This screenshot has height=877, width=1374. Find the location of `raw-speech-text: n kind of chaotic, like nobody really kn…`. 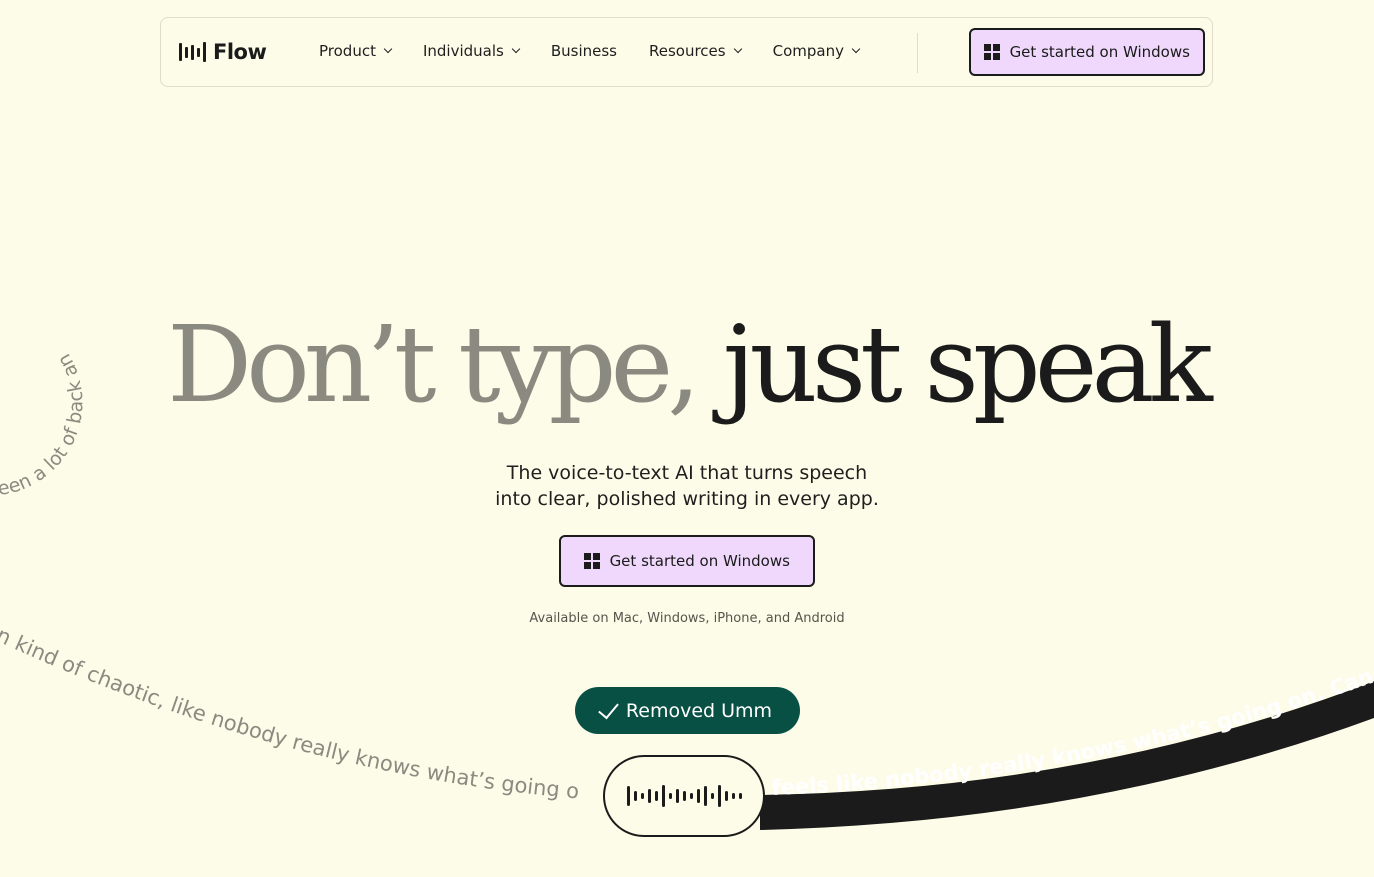

raw-speech-text: n kind of chaotic, like nobody really kn… is located at coordinates (290, 713).